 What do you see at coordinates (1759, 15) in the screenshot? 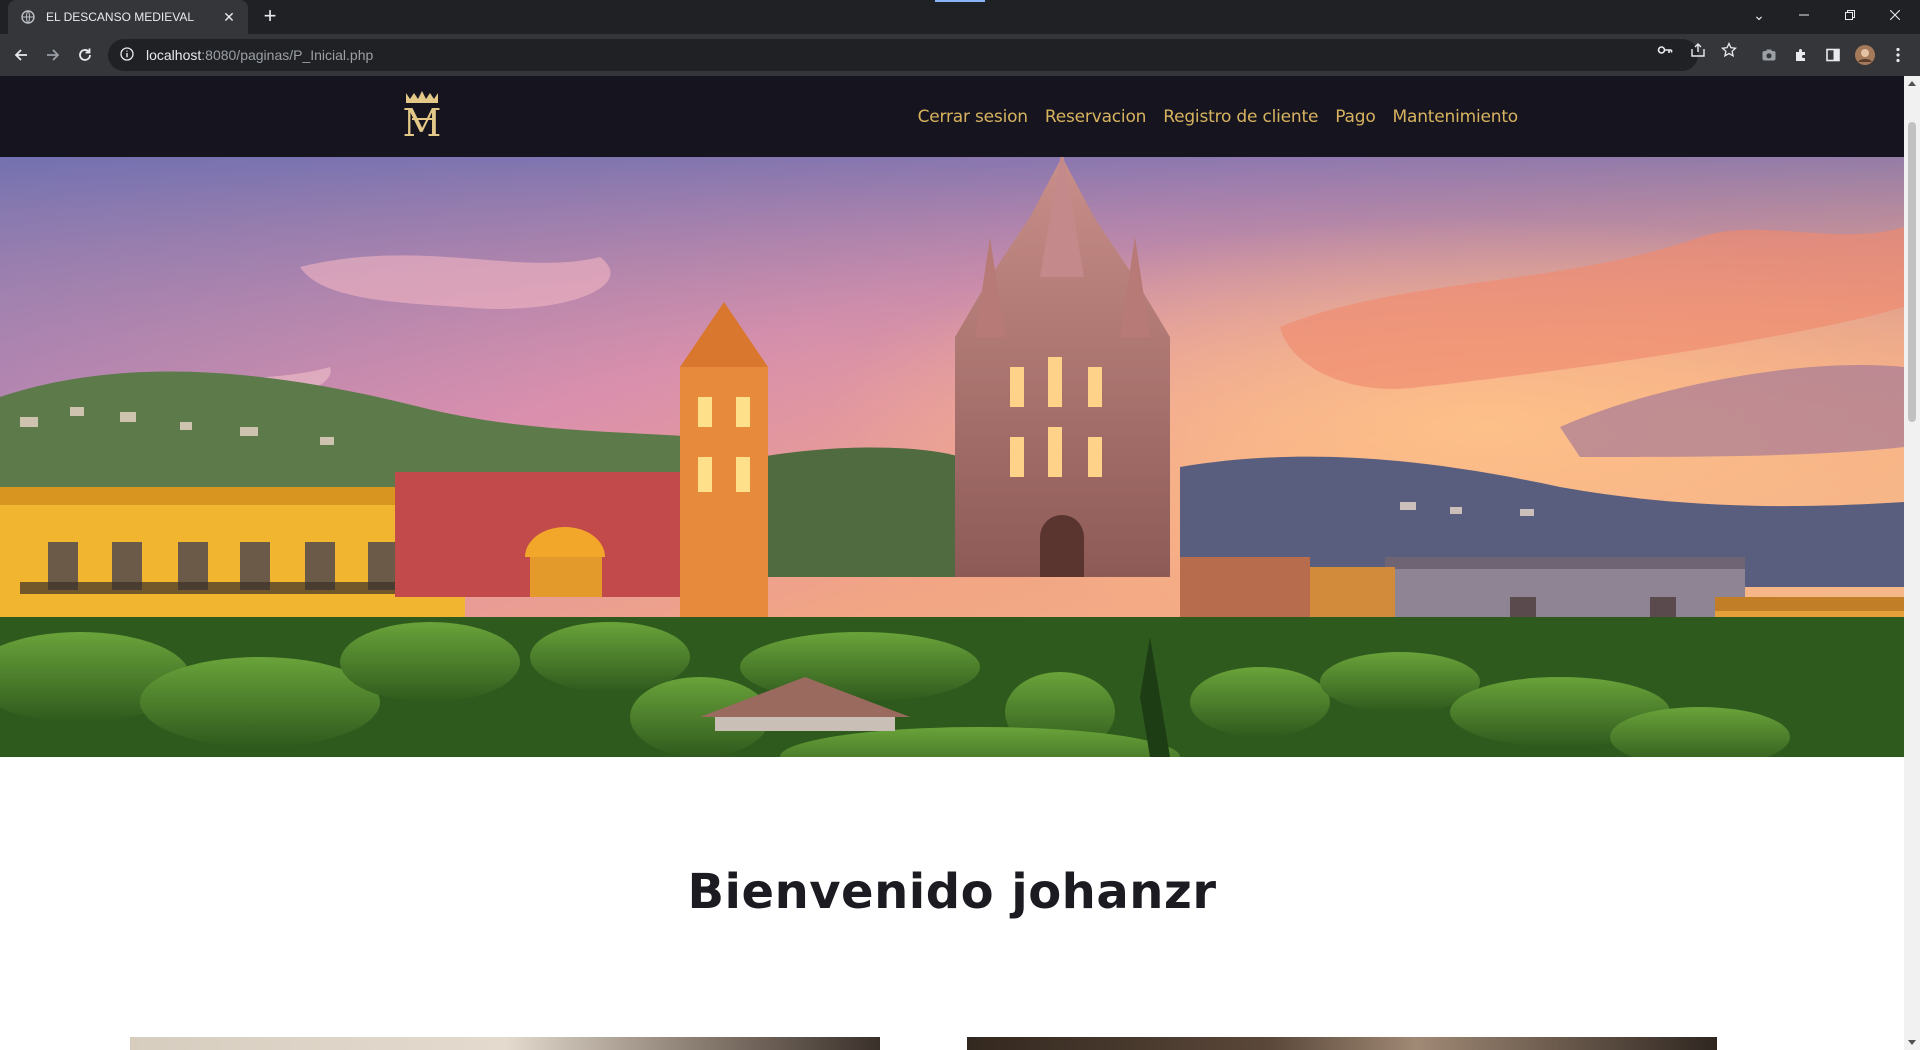
I see `tab-search-icon: ⌄` at bounding box center [1759, 15].